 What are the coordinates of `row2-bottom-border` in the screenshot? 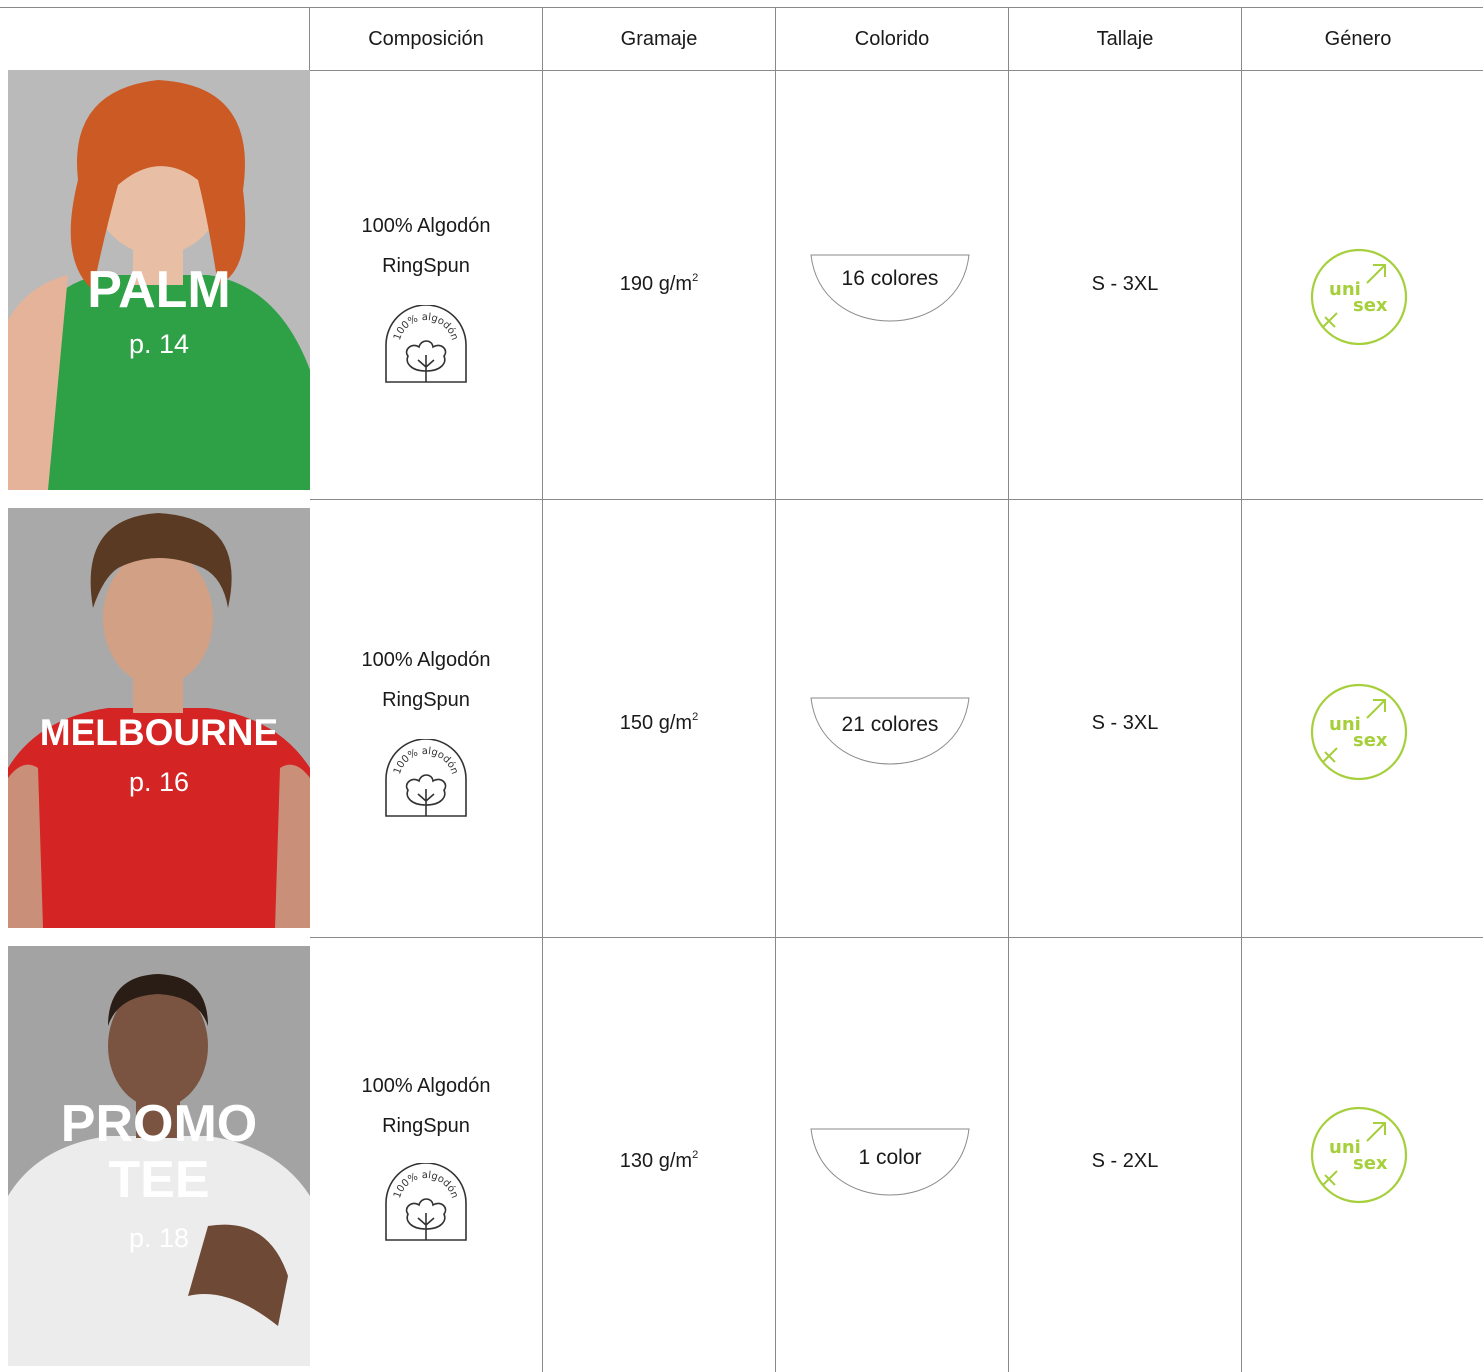 It's located at (896, 937).